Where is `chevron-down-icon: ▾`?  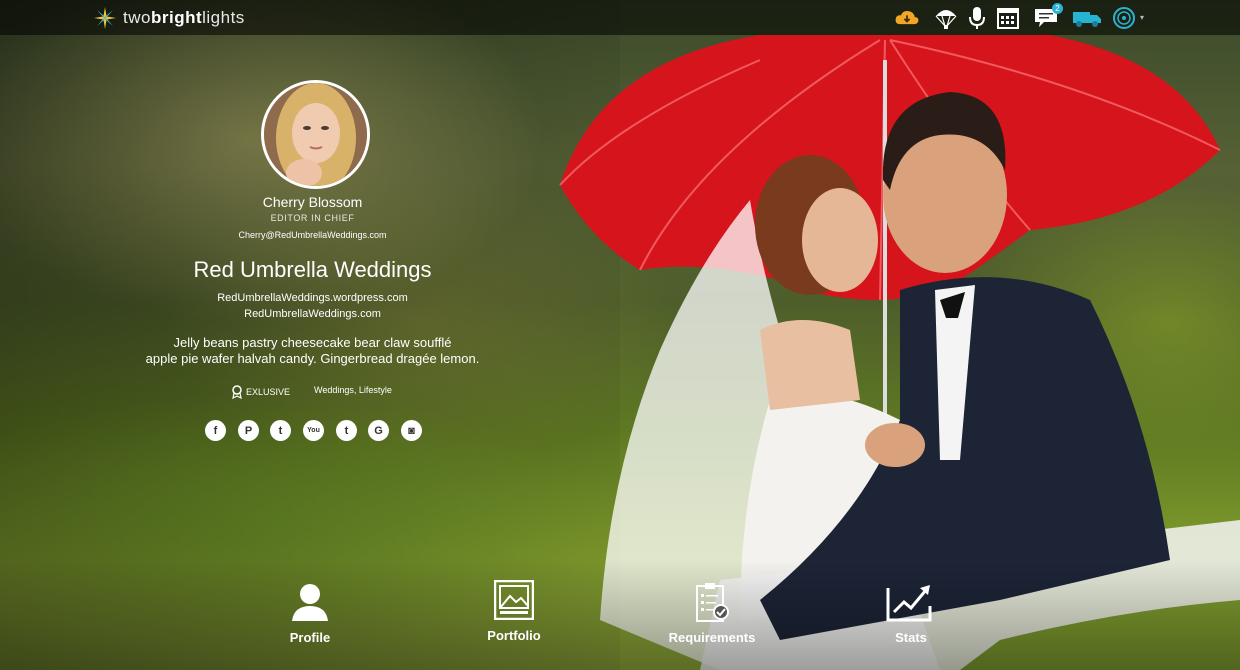
chevron-down-icon: ▾ is located at coordinates (1142, 17).